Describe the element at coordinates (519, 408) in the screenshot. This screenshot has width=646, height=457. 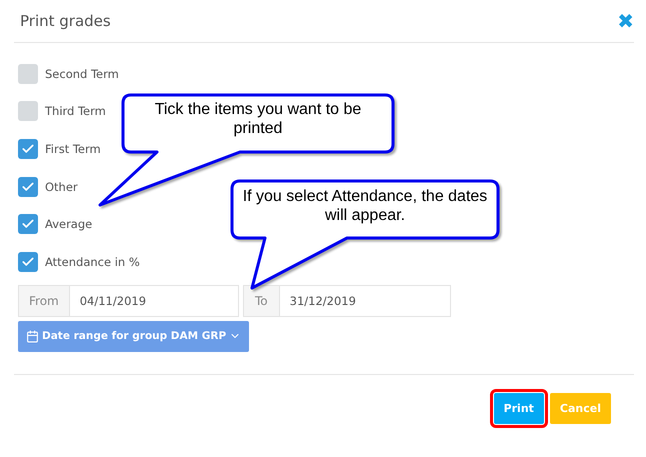
I see `print-button: Print` at that location.